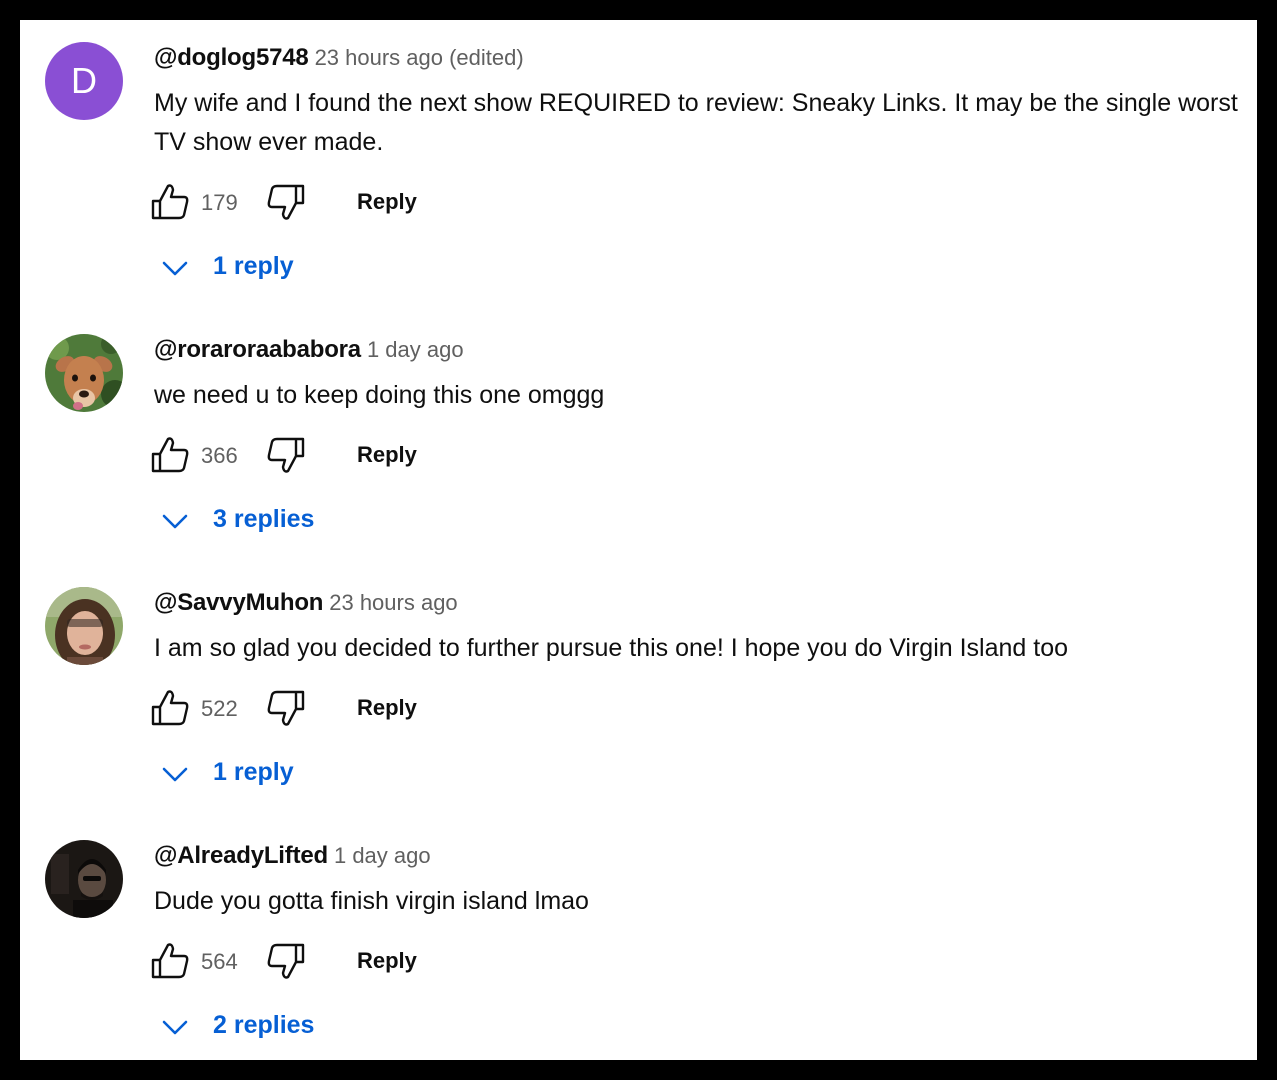 The height and width of the screenshot is (1080, 1277). What do you see at coordinates (350, 708) in the screenshot?
I see `comment-actions: 522 Reply` at bounding box center [350, 708].